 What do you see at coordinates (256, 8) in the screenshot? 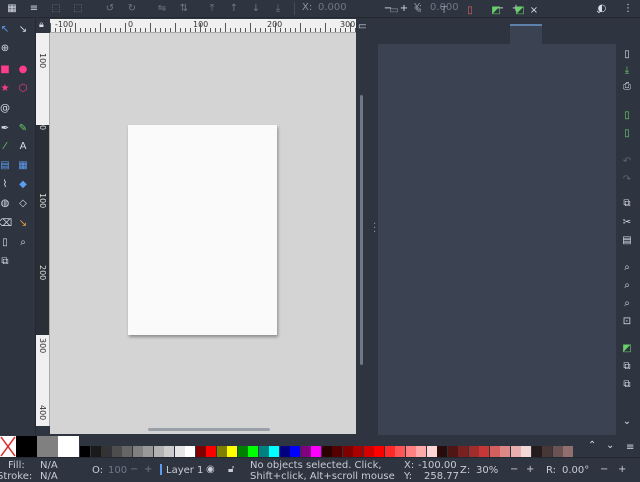
I see `lower-icon: ↓` at bounding box center [256, 8].